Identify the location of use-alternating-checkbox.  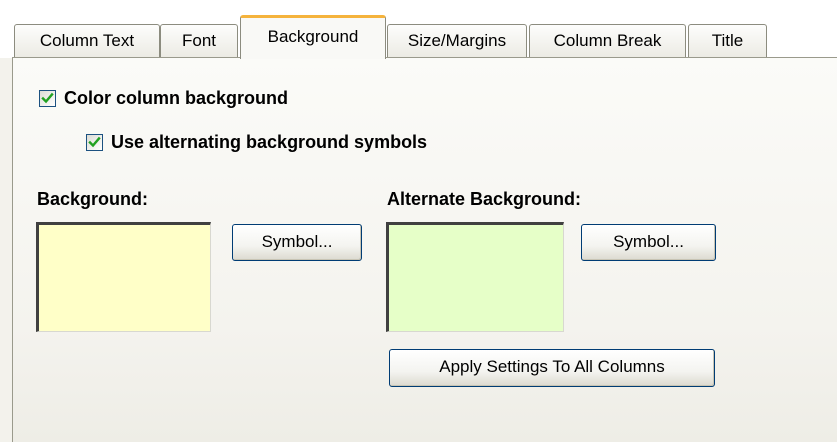
(94, 142).